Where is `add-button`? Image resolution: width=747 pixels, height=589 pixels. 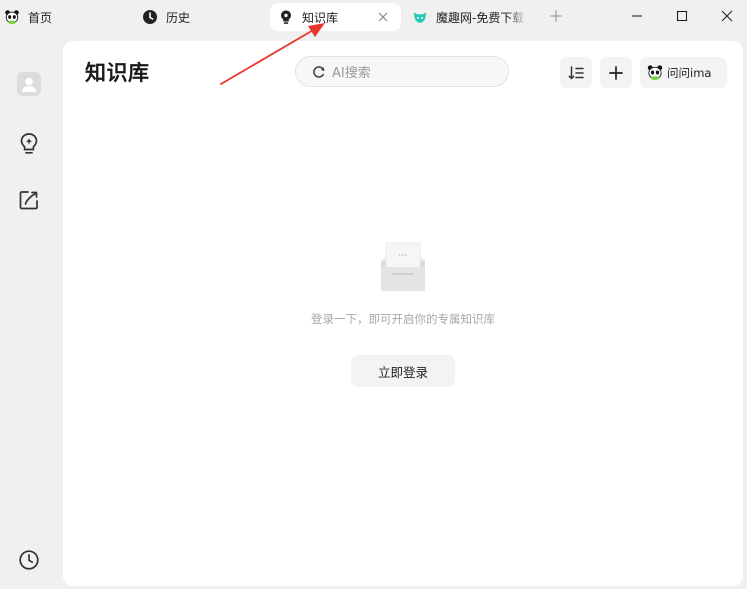
add-button is located at coordinates (616, 72).